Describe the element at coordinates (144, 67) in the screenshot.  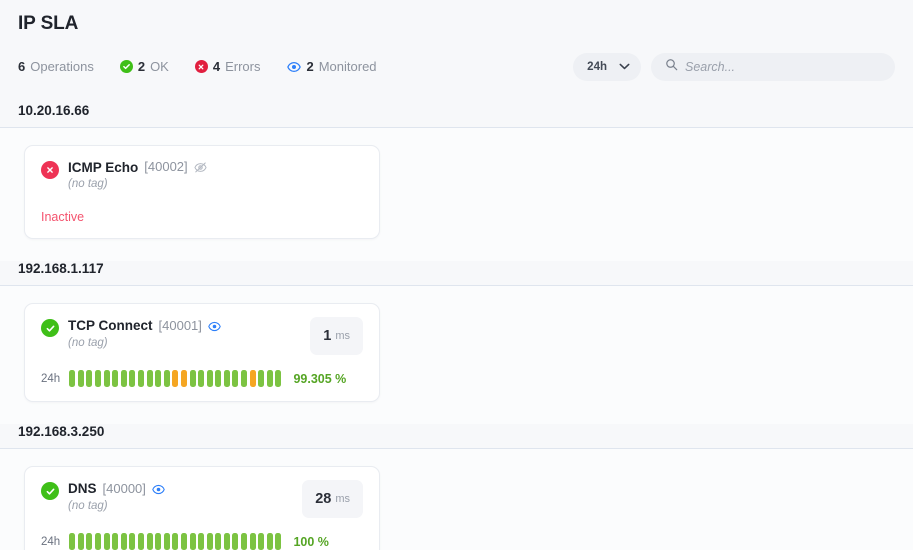
I see `stat-ok: 2 OK` at that location.